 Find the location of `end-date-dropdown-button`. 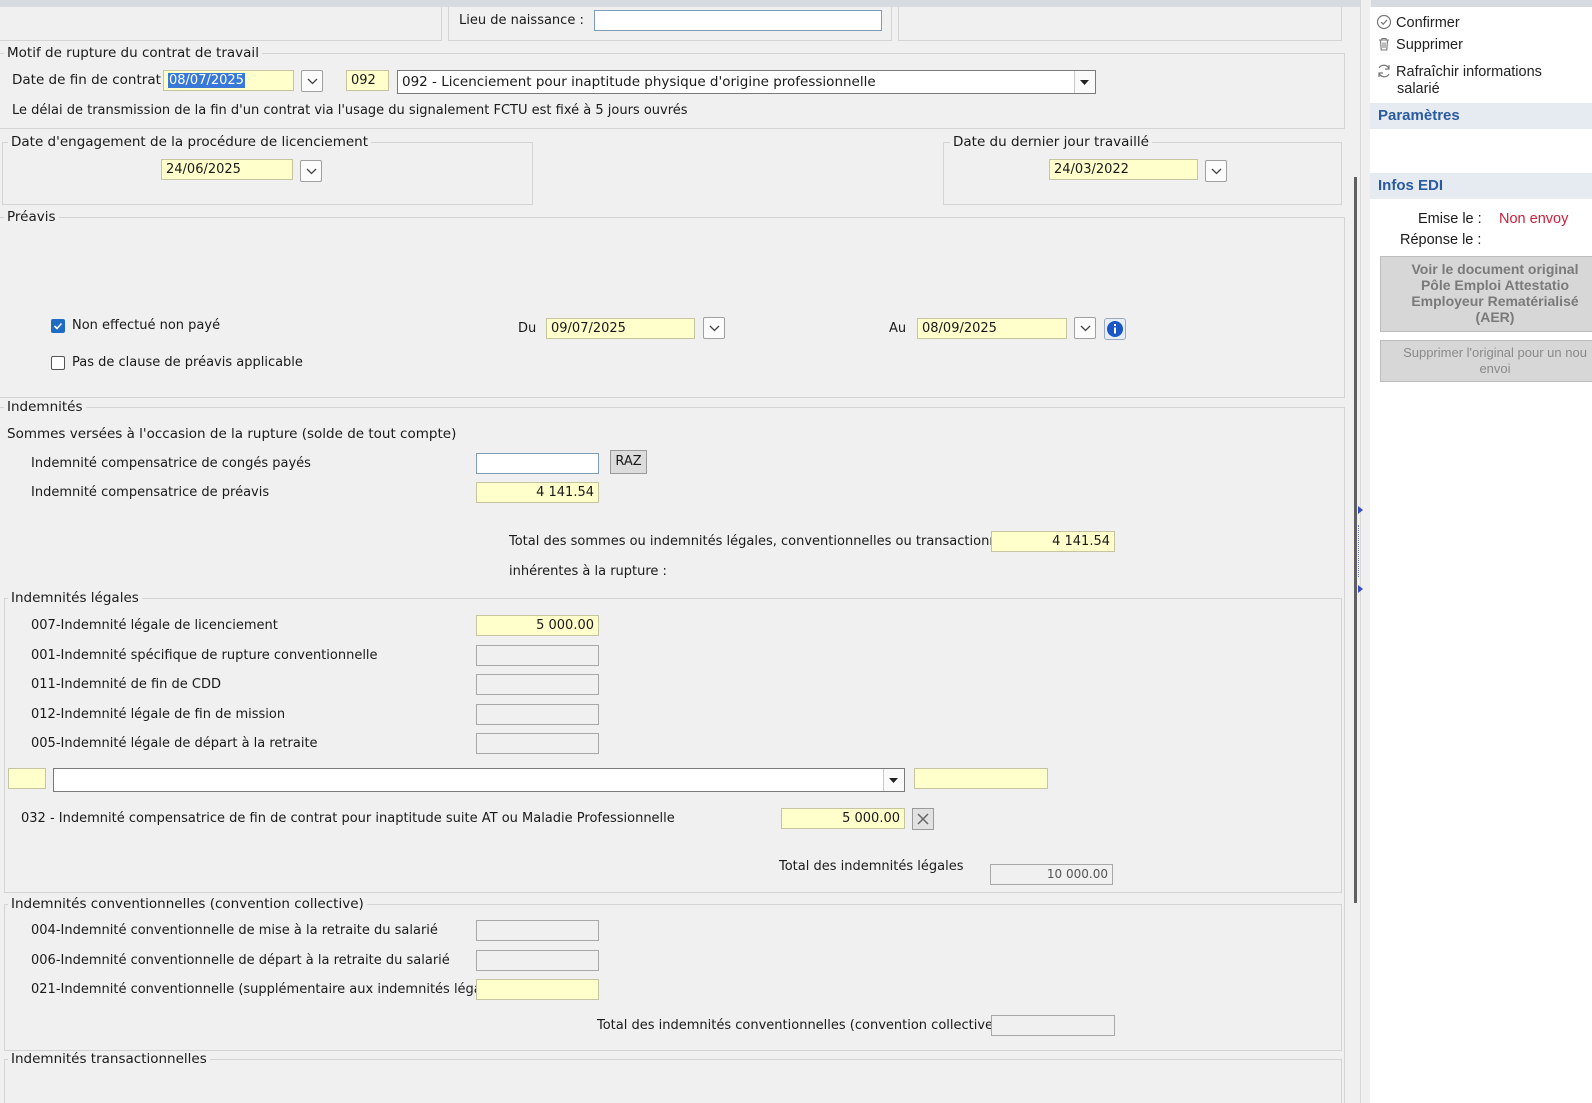

end-date-dropdown-button is located at coordinates (312, 81).